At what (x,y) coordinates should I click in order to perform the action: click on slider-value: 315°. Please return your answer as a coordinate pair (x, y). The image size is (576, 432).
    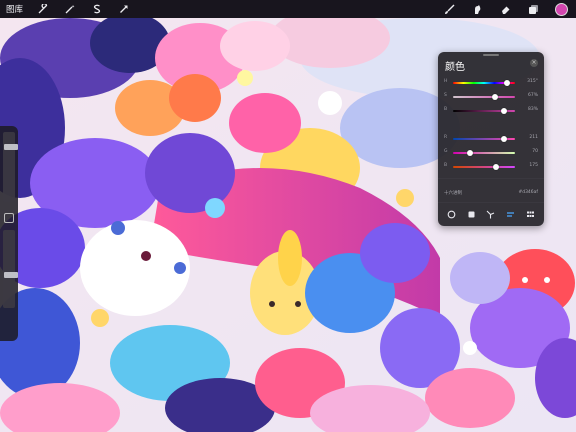
    Looking at the image, I should click on (529, 81).